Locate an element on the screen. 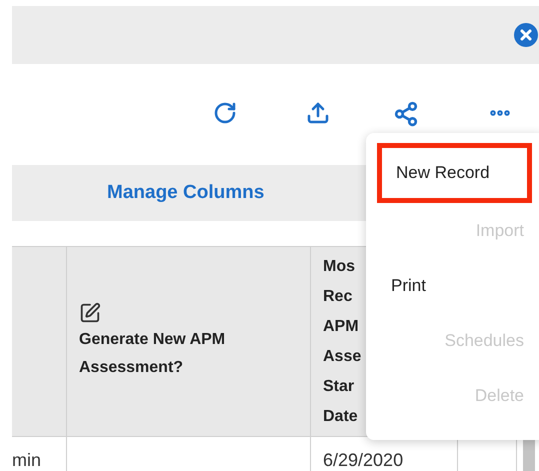 The image size is (539, 471). menu-item: New Record is located at coordinates (454, 173).